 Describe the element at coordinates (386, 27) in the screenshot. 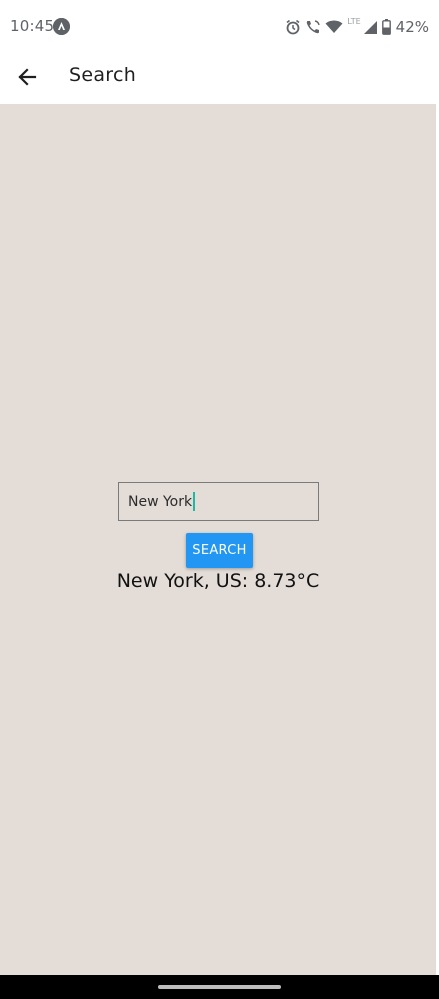

I see `battery-icon` at that location.